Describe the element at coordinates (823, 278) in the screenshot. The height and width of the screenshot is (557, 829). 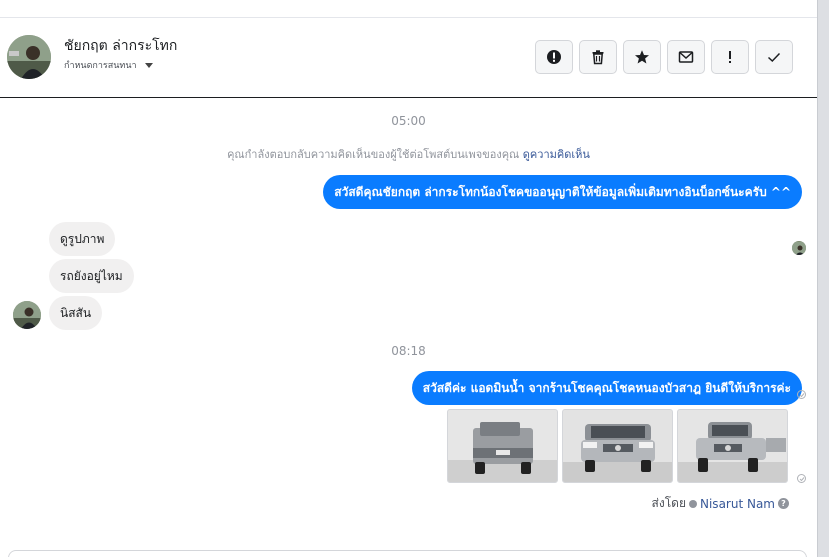
I see `scrollbar` at that location.